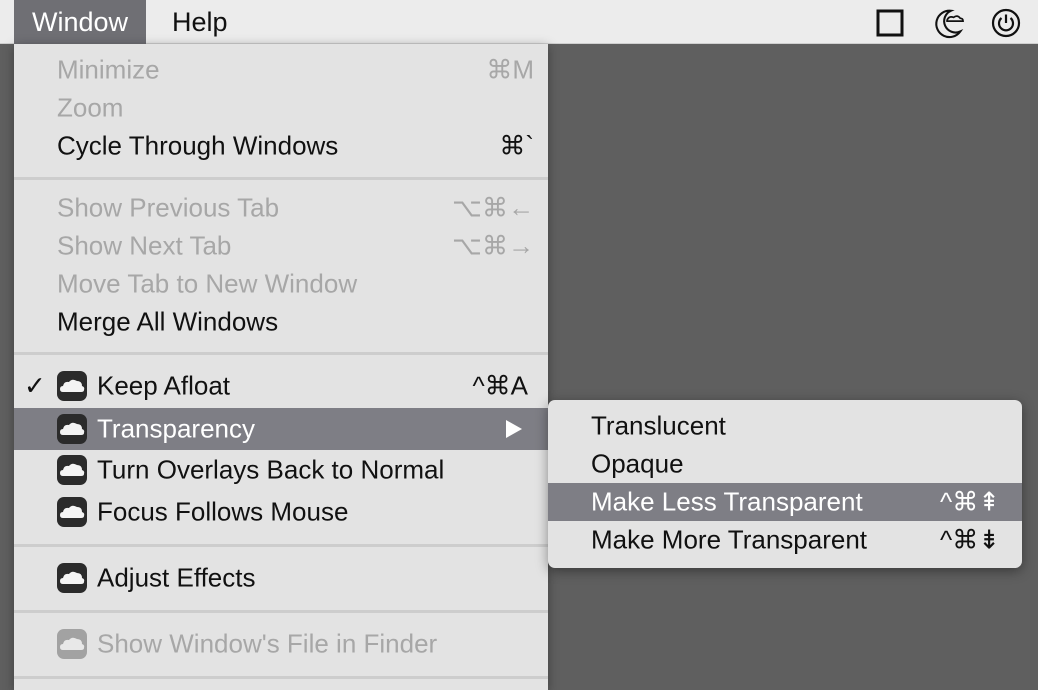 This screenshot has width=1038, height=690. Describe the element at coordinates (223, 511) in the screenshot. I see `menu-item-label: Focus Follows Mouse` at that location.